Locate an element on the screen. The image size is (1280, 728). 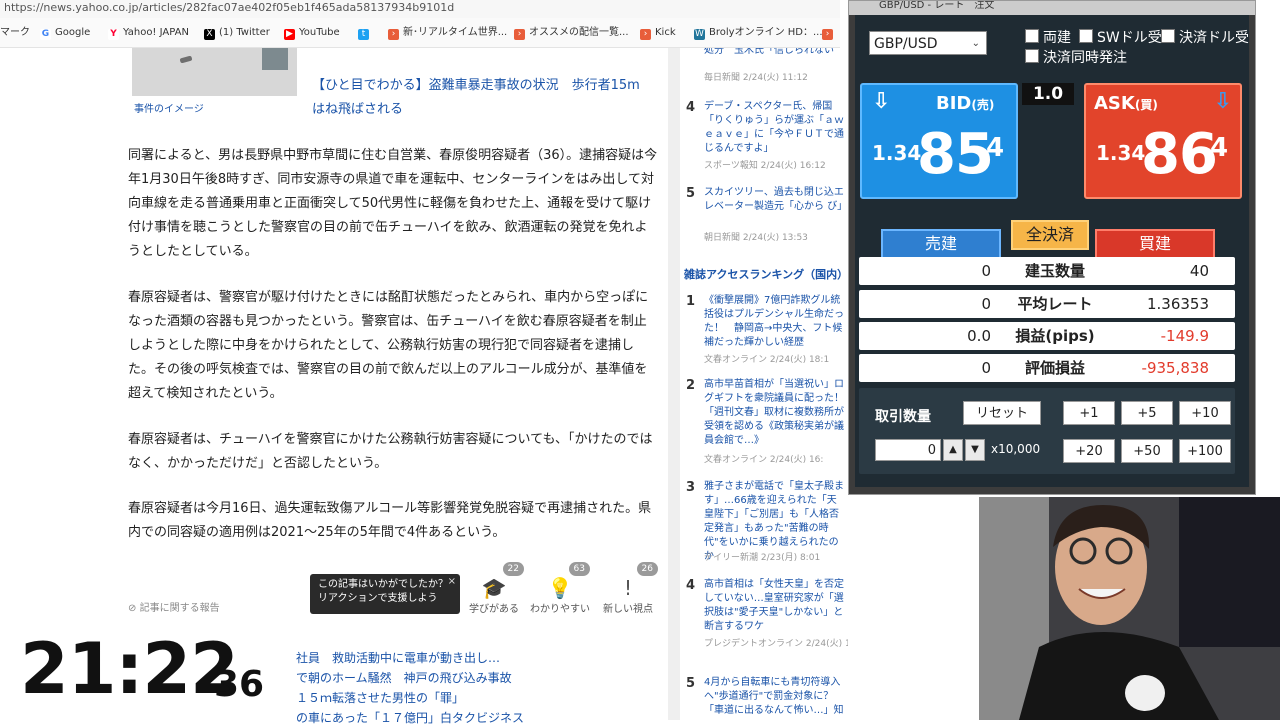
close-icon: × is located at coordinates (452, 582).